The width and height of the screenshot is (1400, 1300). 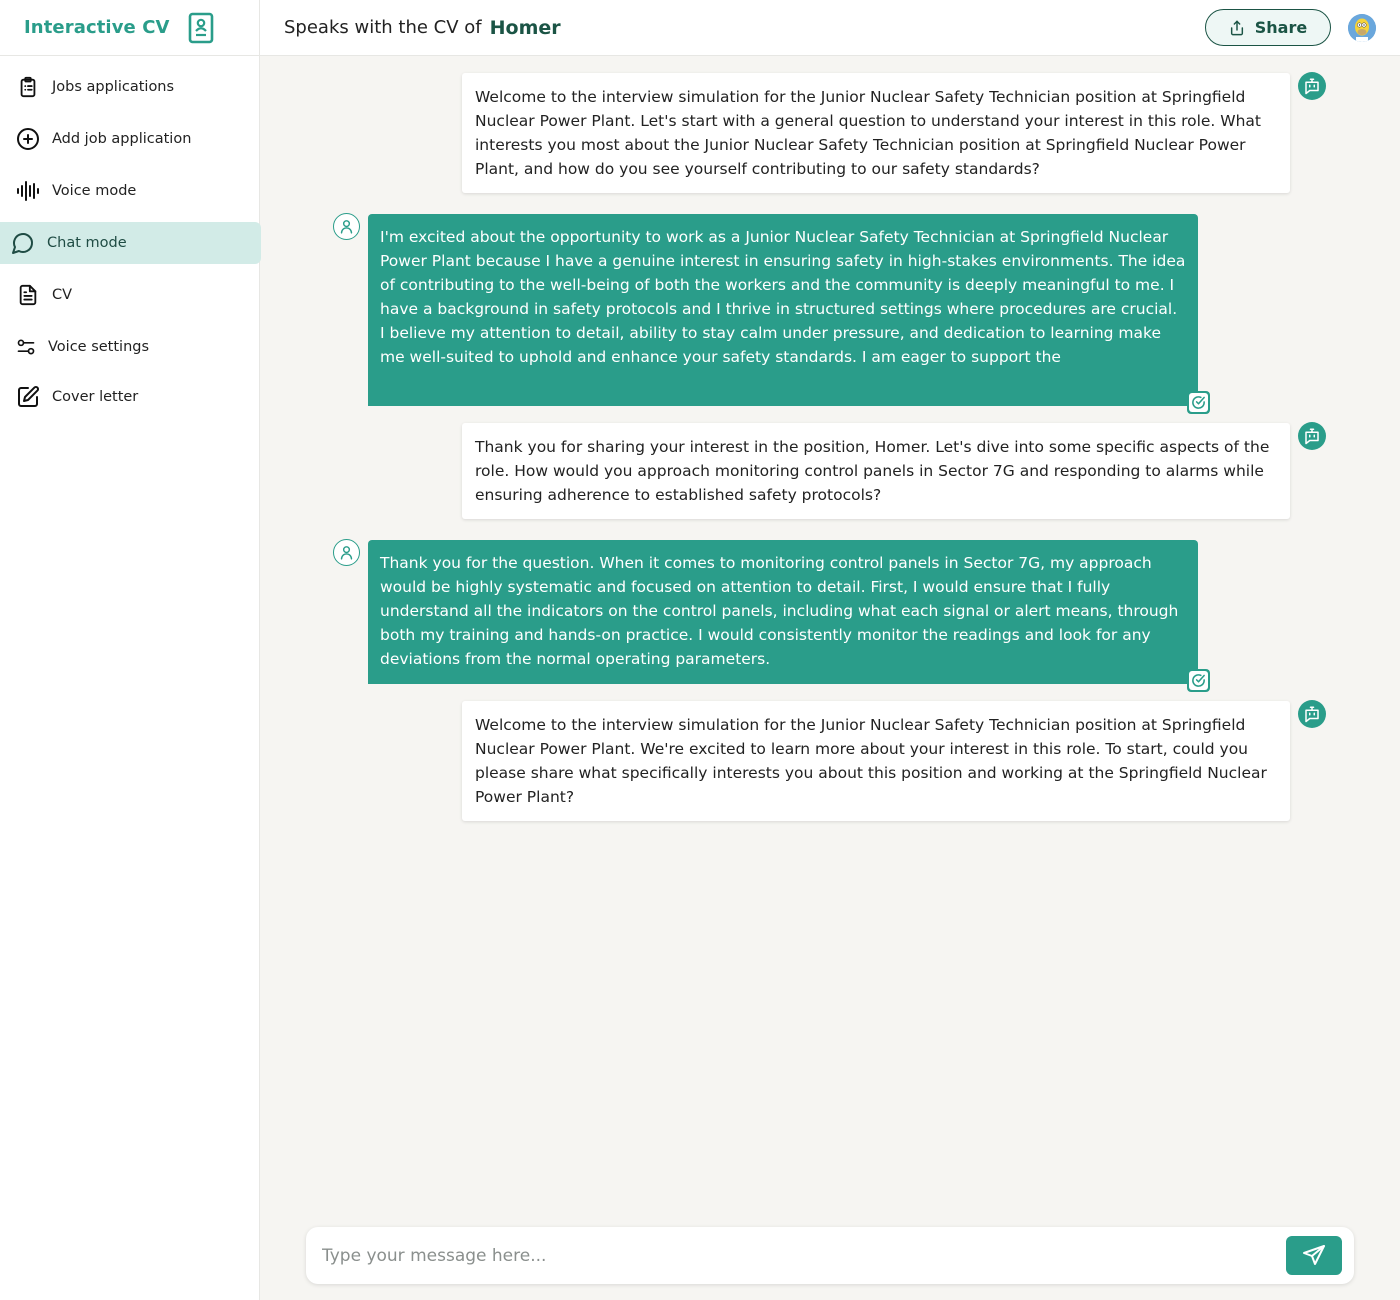 What do you see at coordinates (383, 27) in the screenshot?
I see `header-prefix: Speaks with the CV of` at bounding box center [383, 27].